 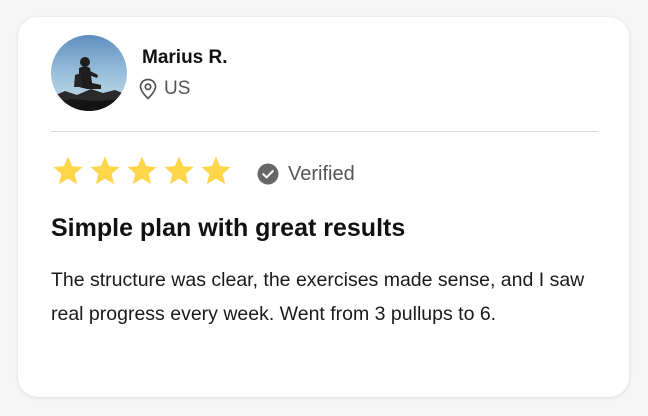 I want to click on star-rating, so click(x=143, y=171).